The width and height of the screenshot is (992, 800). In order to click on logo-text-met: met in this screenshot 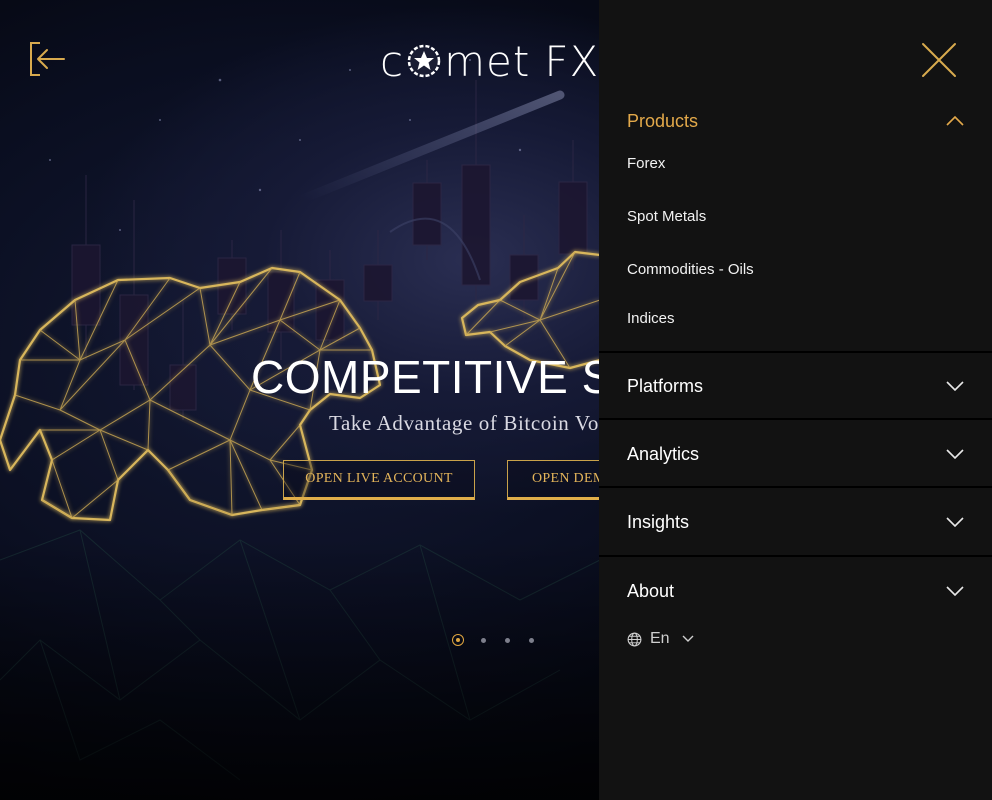, I will do `click(487, 61)`.